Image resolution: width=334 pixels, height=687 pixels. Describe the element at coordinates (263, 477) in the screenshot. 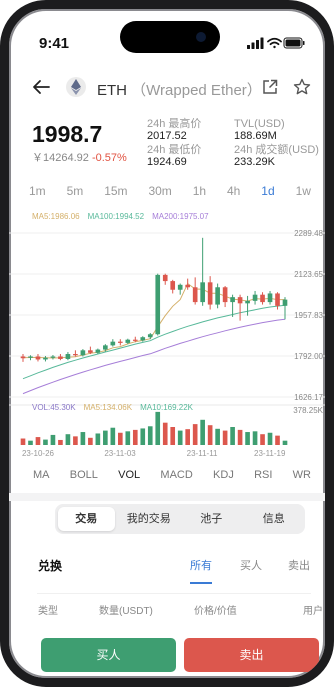

I see `indicator-tab-rsi: RSI` at that location.